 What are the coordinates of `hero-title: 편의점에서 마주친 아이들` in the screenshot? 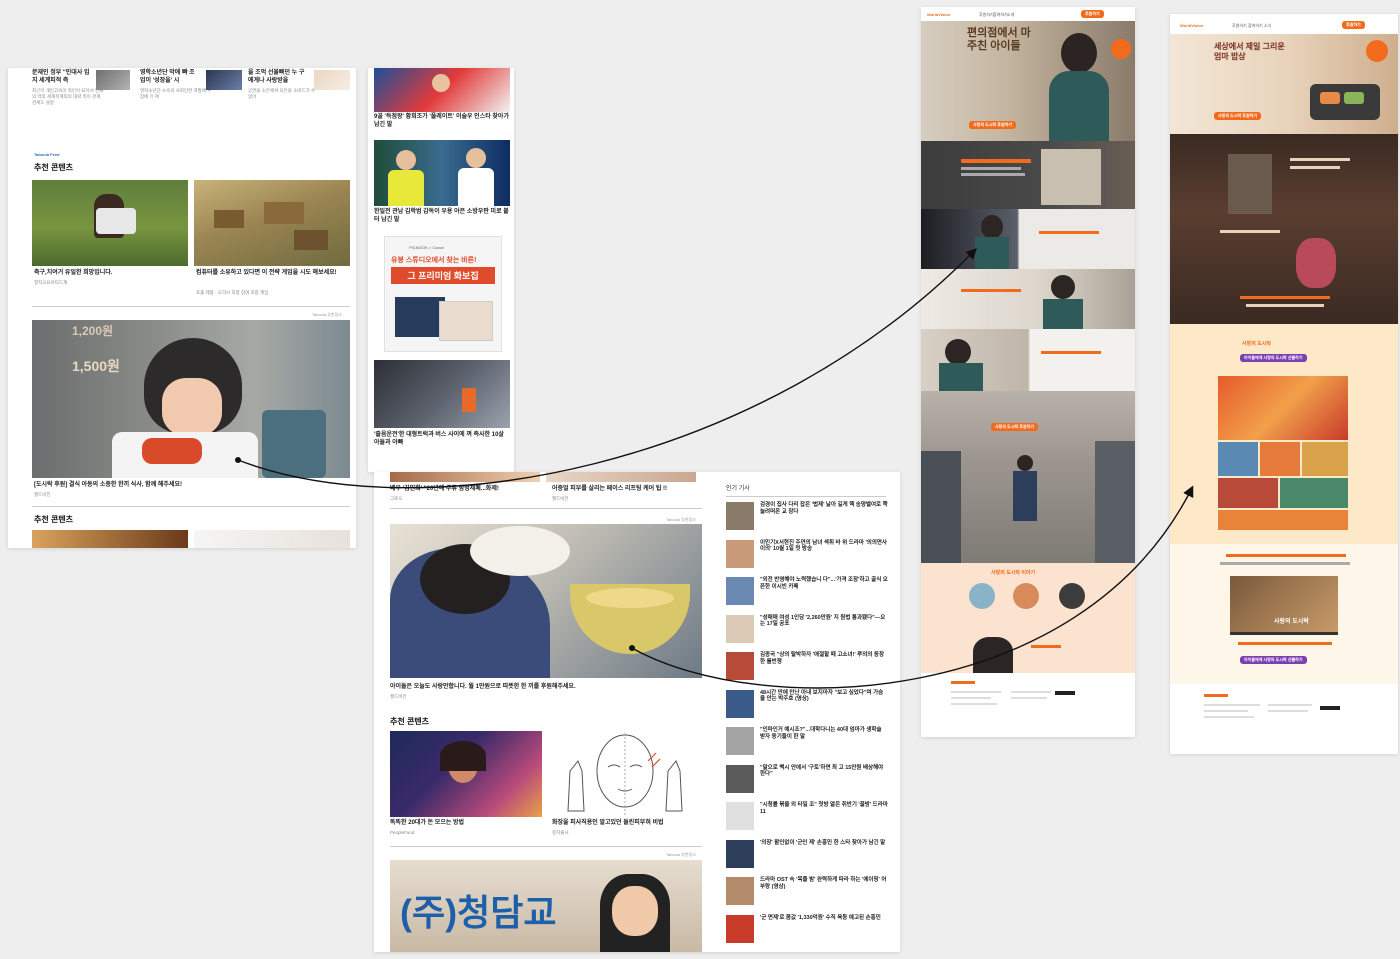 It's located at (999, 40).